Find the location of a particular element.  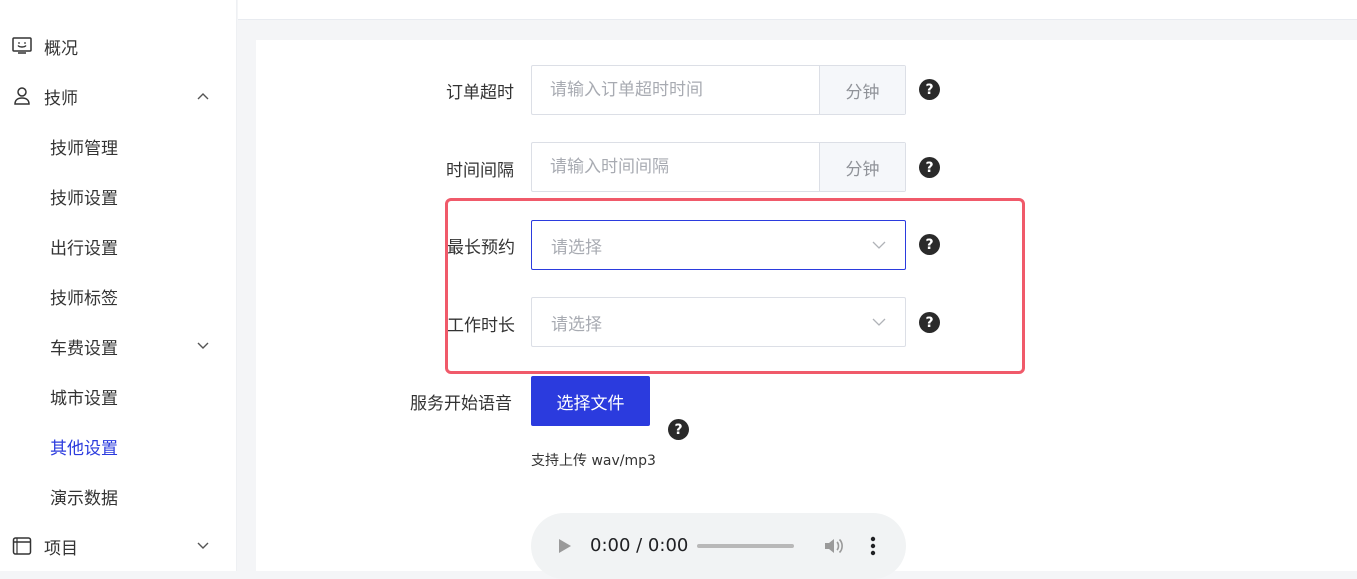

sidebar-item-label: 技师 is located at coordinates (61, 98).